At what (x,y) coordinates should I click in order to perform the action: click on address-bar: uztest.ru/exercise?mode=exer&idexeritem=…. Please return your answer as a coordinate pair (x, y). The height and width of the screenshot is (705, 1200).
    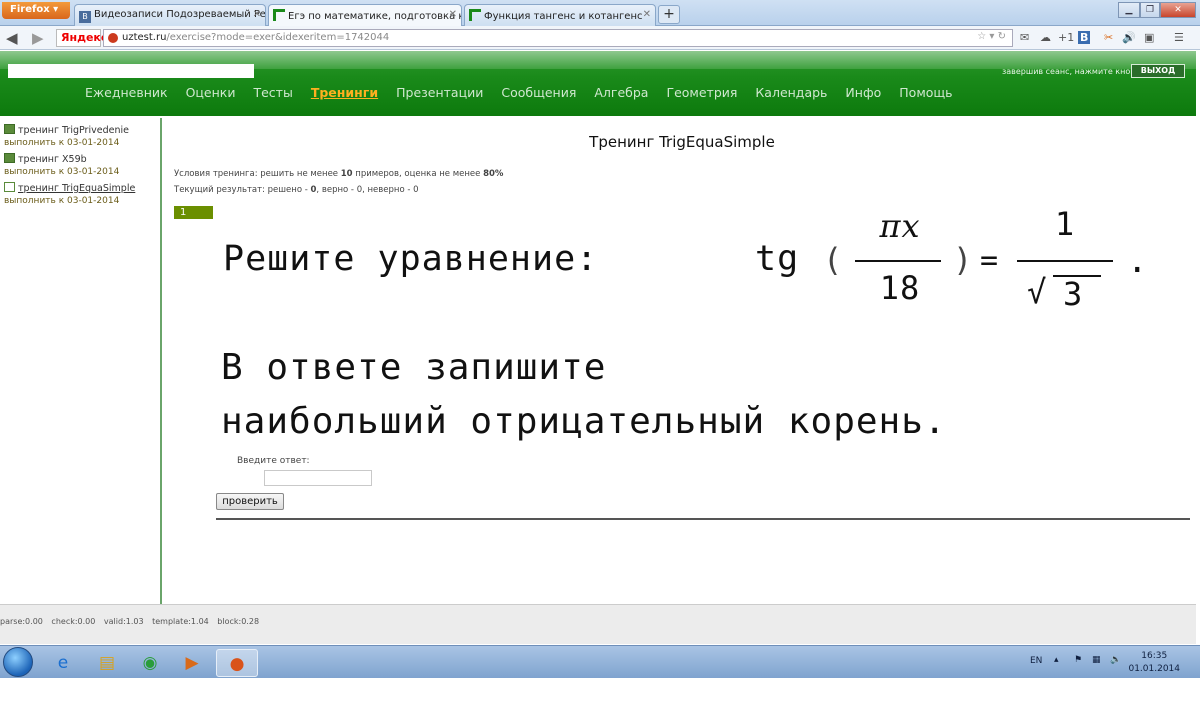
    Looking at the image, I should click on (558, 38).